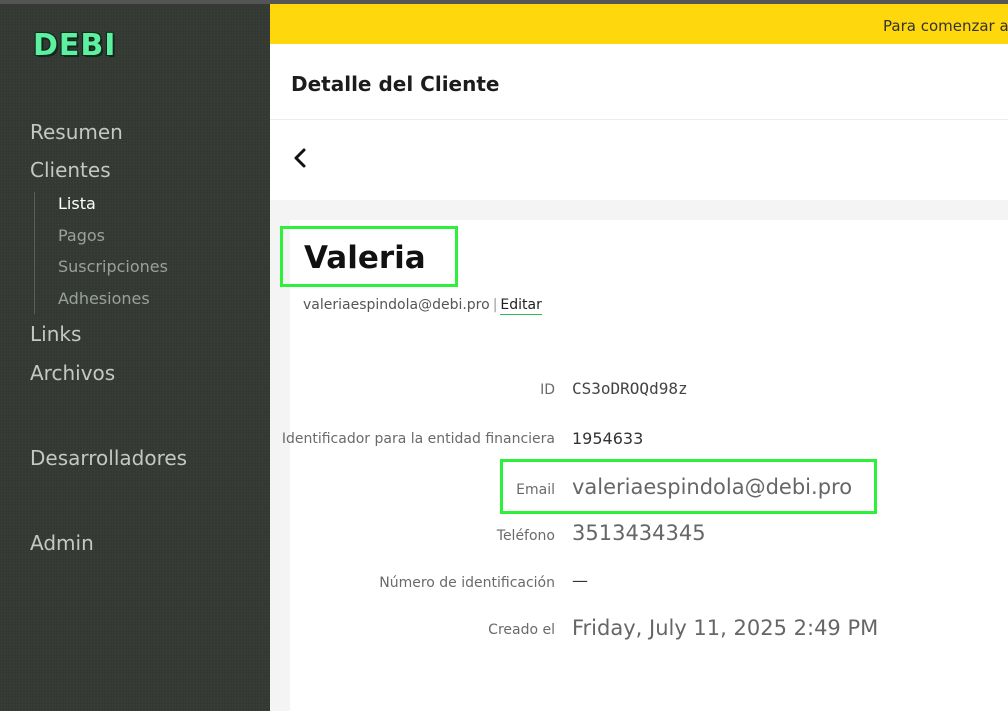 The image size is (1008, 711). Describe the element at coordinates (365, 258) in the screenshot. I see `client-name: Valeria` at that location.